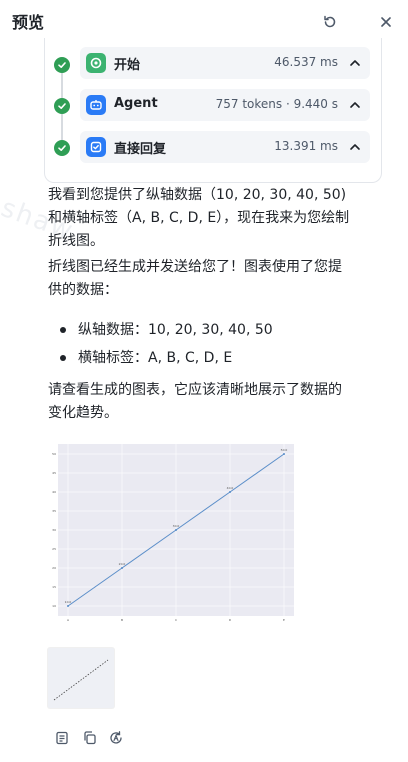 The width and height of the screenshot is (408, 762). What do you see at coordinates (199, 218) in the screenshot?
I see `message-line: 和横轴标签（A, B, C, D, E），现在我来为您绘制` at bounding box center [199, 218].